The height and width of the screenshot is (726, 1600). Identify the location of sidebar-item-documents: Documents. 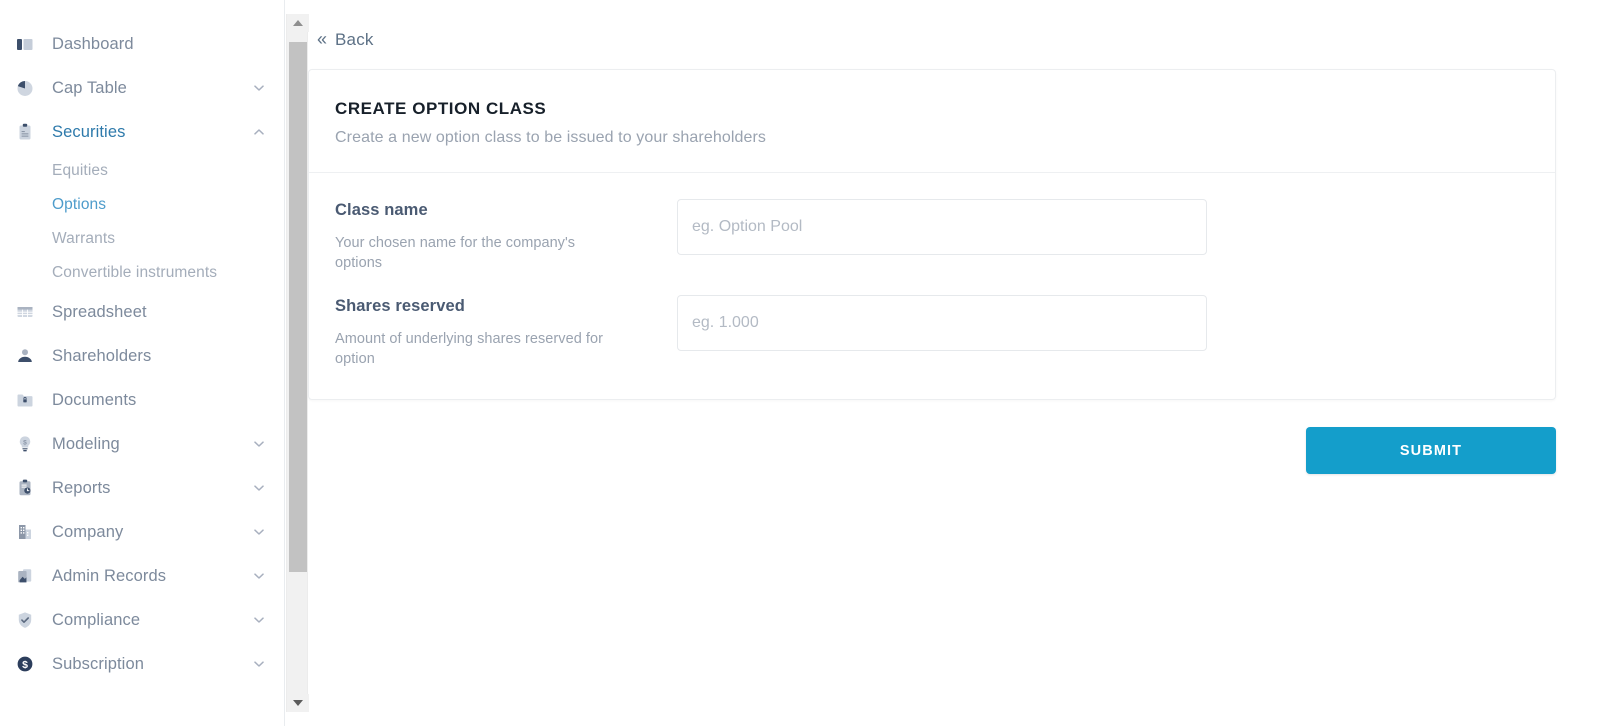
(142, 400).